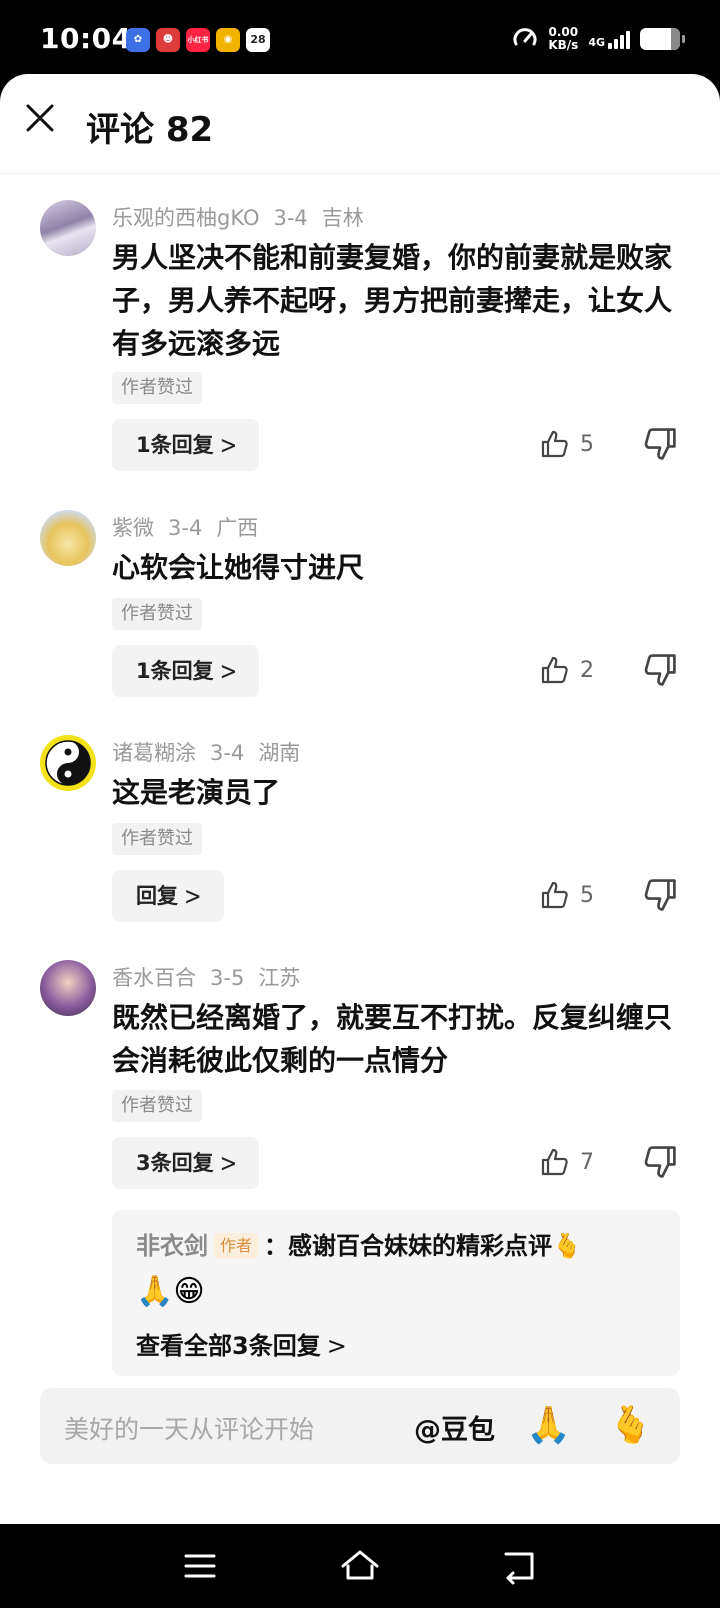 This screenshot has height=1608, width=720. Describe the element at coordinates (619, 39) in the screenshot. I see `signal-bars-icon` at that location.